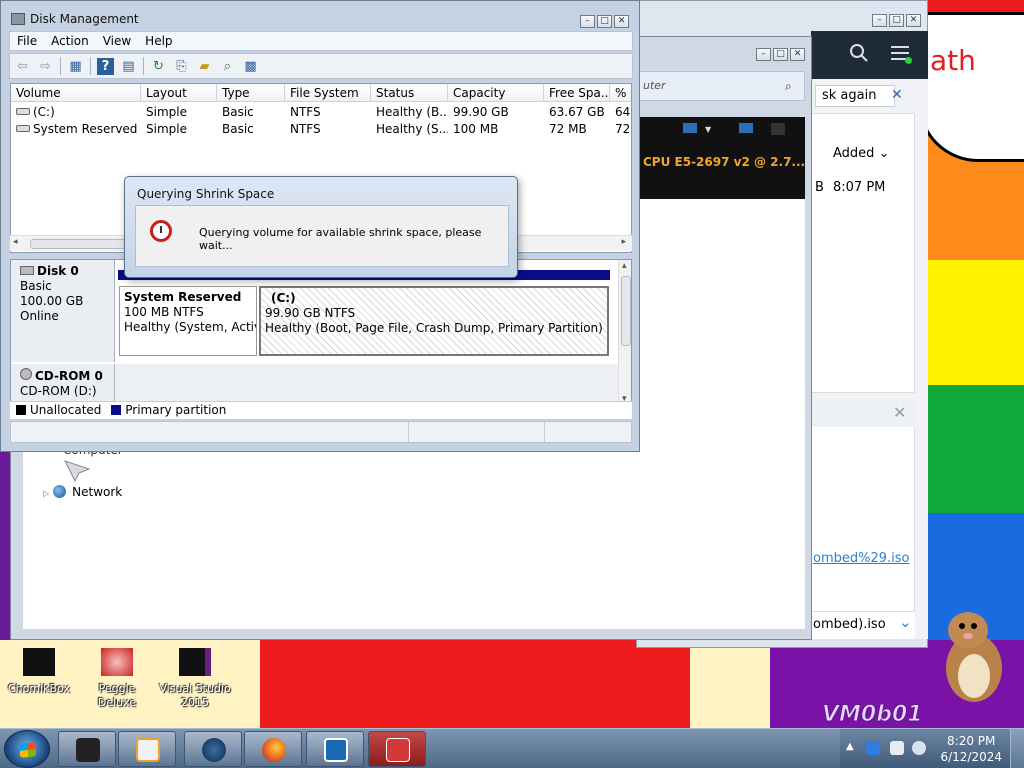 The image size is (1024, 768). I want to click on desktop-icon-peggle: Peggle Deluxe, so click(117, 679).